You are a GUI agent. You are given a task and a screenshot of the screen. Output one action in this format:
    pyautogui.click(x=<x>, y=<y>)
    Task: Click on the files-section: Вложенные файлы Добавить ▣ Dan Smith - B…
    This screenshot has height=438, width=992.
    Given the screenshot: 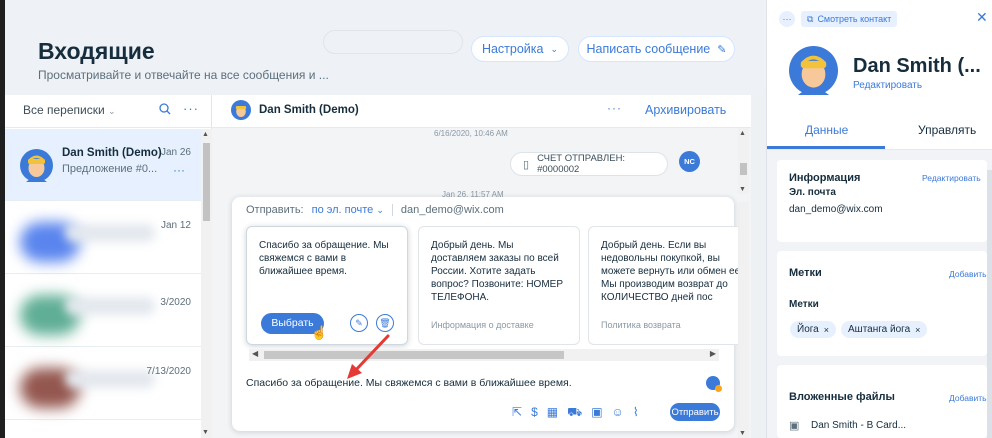 What is the action you would take?
    pyautogui.click(x=882, y=401)
    